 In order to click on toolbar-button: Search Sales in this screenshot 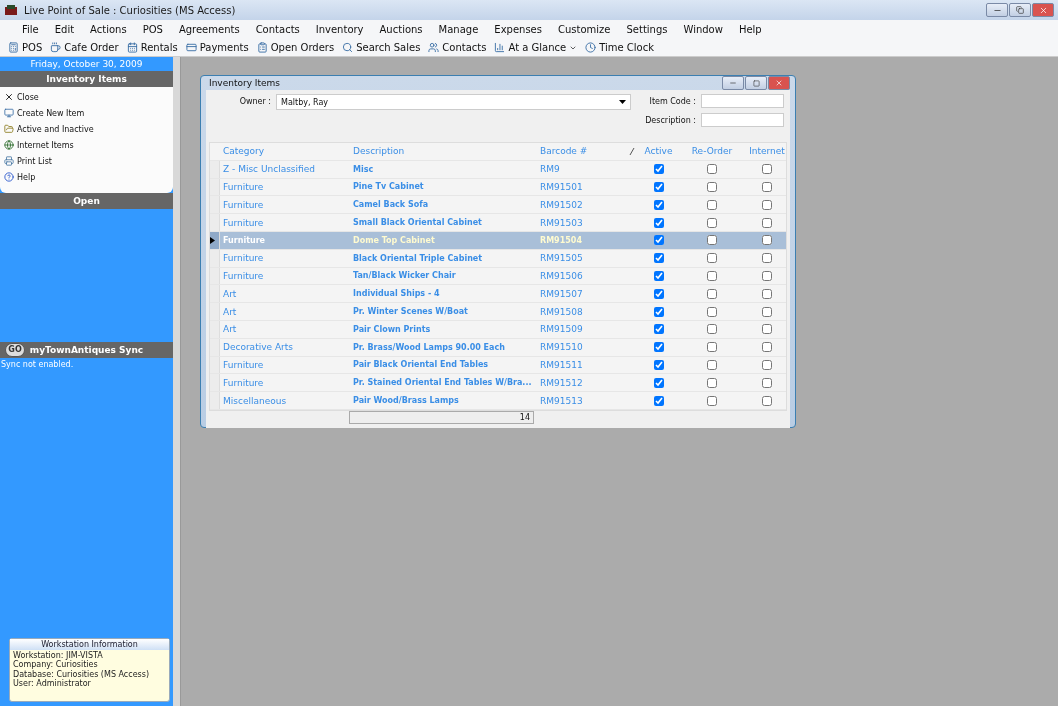, I will do `click(381, 47)`.